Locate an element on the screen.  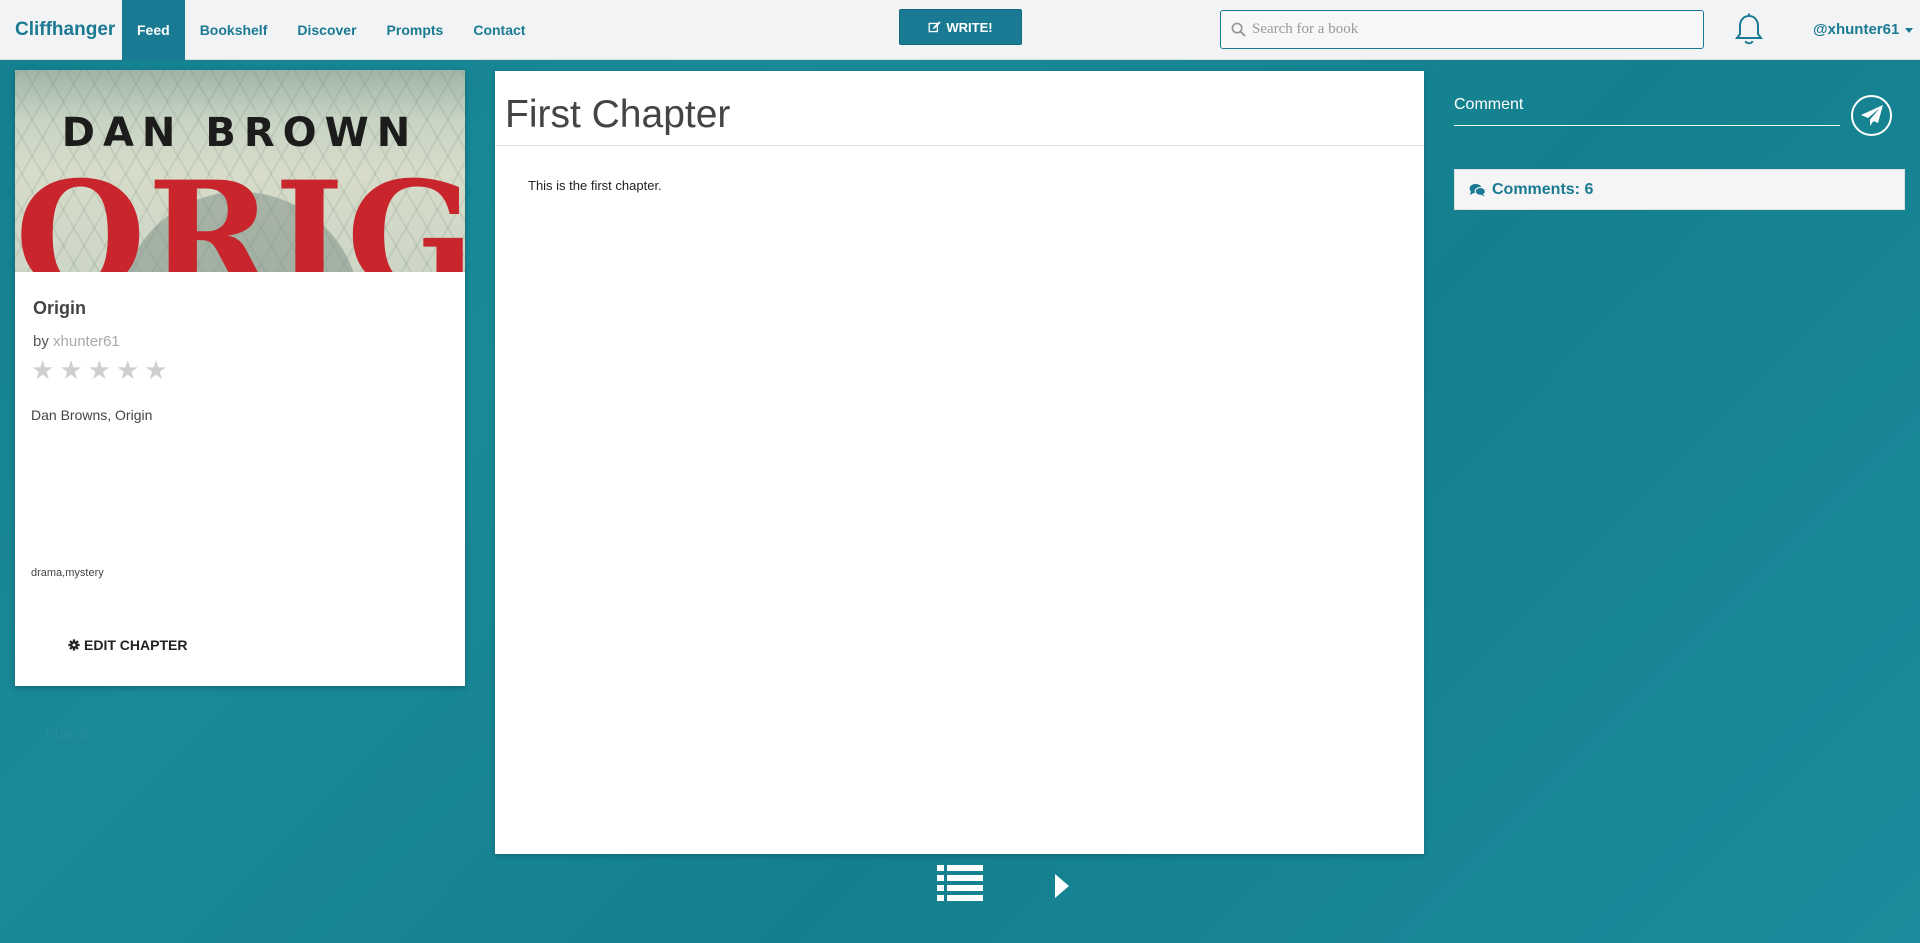
chapter-divider is located at coordinates (959, 145).